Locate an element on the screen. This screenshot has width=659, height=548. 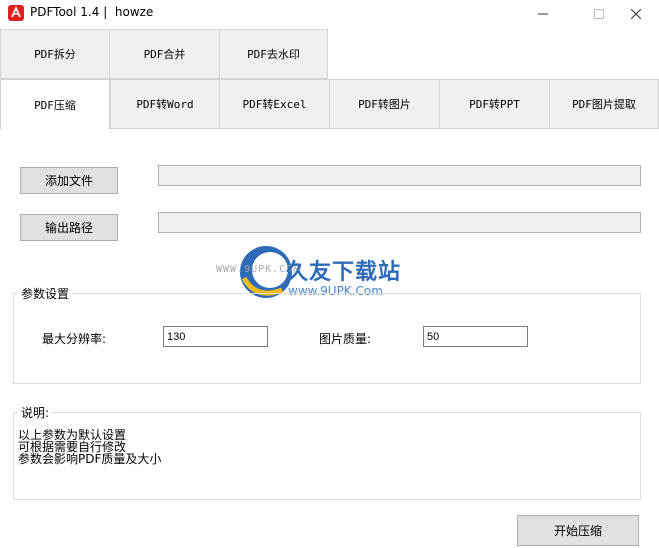
watermark-brand-text: 久友下载站 is located at coordinates (344, 272).